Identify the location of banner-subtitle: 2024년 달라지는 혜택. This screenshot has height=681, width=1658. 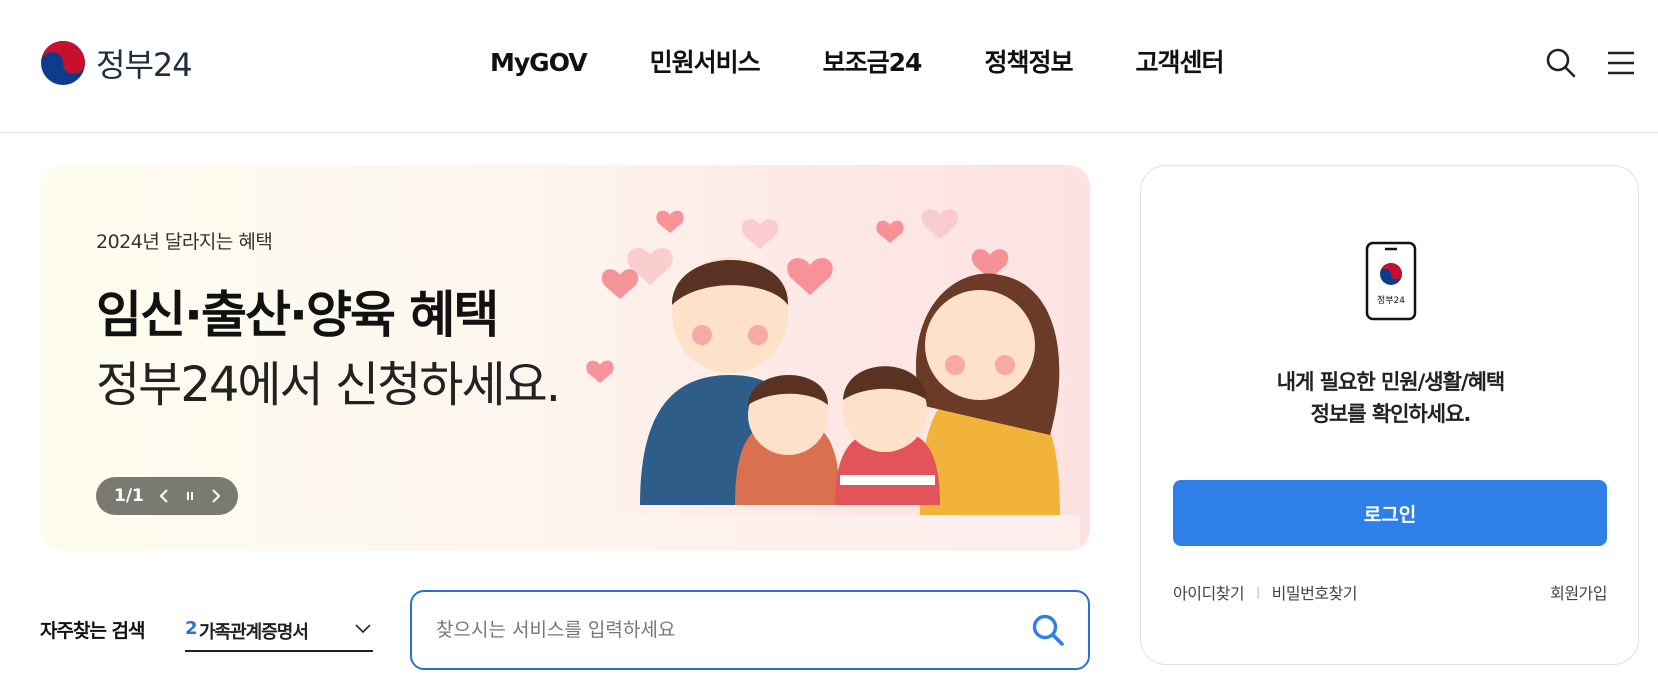
(184, 242).